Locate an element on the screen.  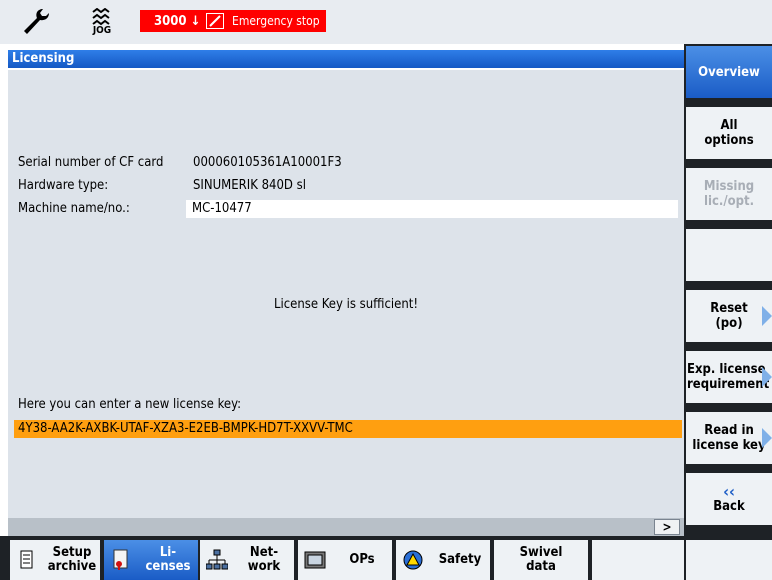
serial-value: 000060105361A10001F3 is located at coordinates (267, 162).